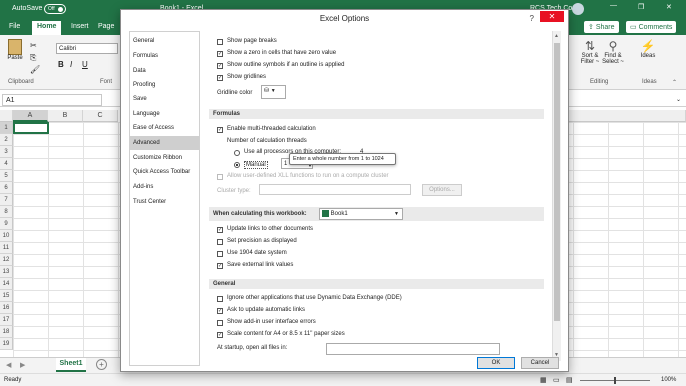 This screenshot has width=686, height=386. What do you see at coordinates (6, 200) in the screenshot?
I see `row-header: 7` at bounding box center [6, 200].